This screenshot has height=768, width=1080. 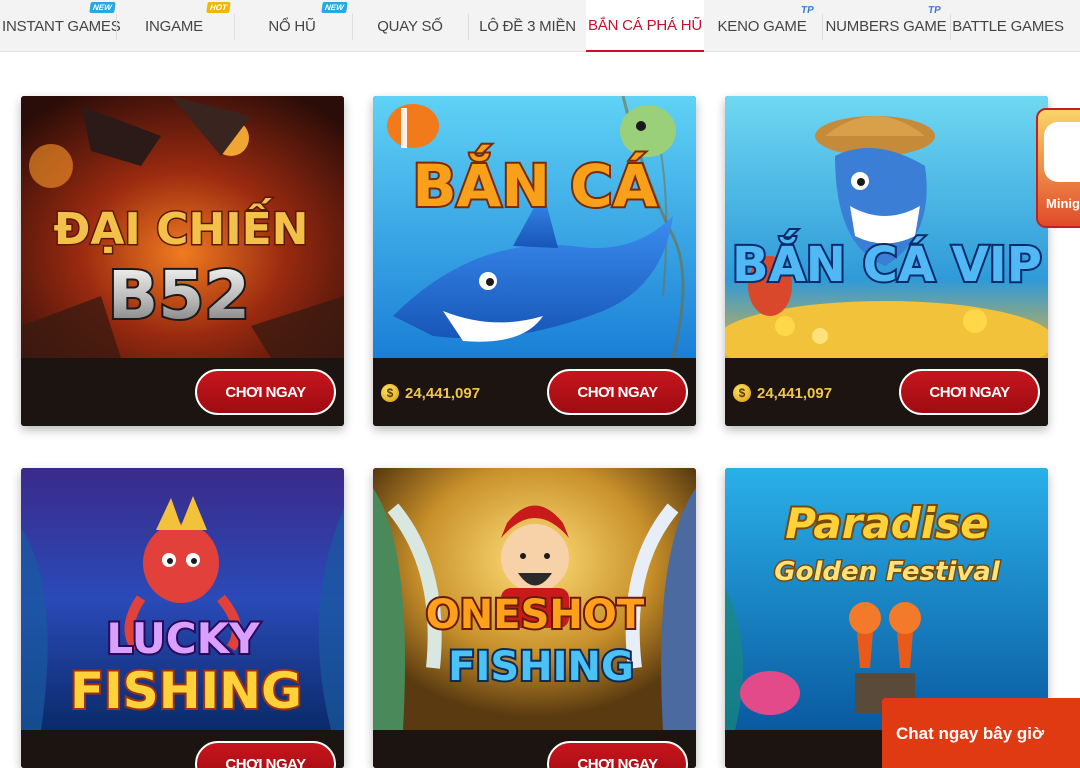 What do you see at coordinates (182, 599) in the screenshot?
I see `game-thumbnail: LUCKY FISHING` at bounding box center [182, 599].